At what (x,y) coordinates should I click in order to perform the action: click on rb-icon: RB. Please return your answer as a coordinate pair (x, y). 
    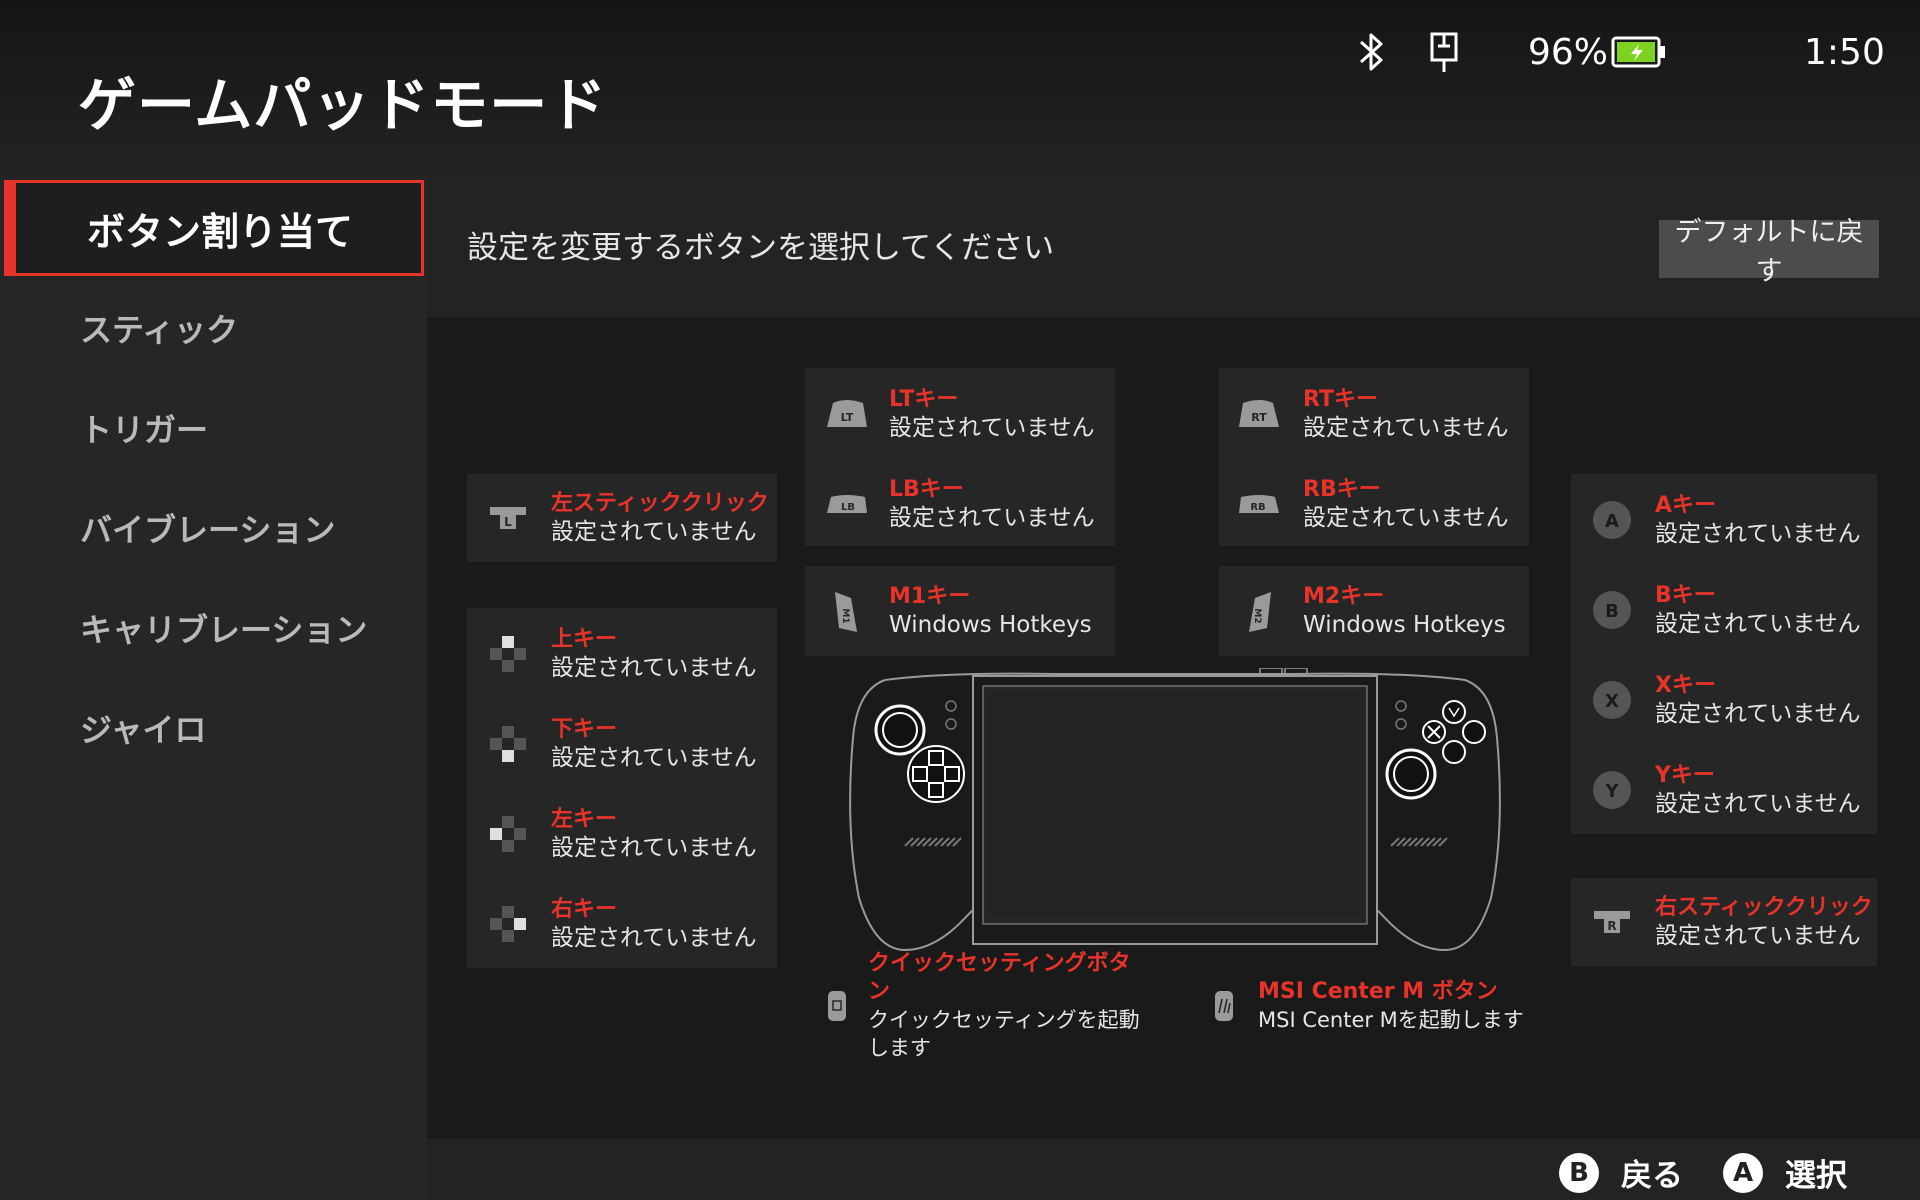
    Looking at the image, I should click on (1260, 504).